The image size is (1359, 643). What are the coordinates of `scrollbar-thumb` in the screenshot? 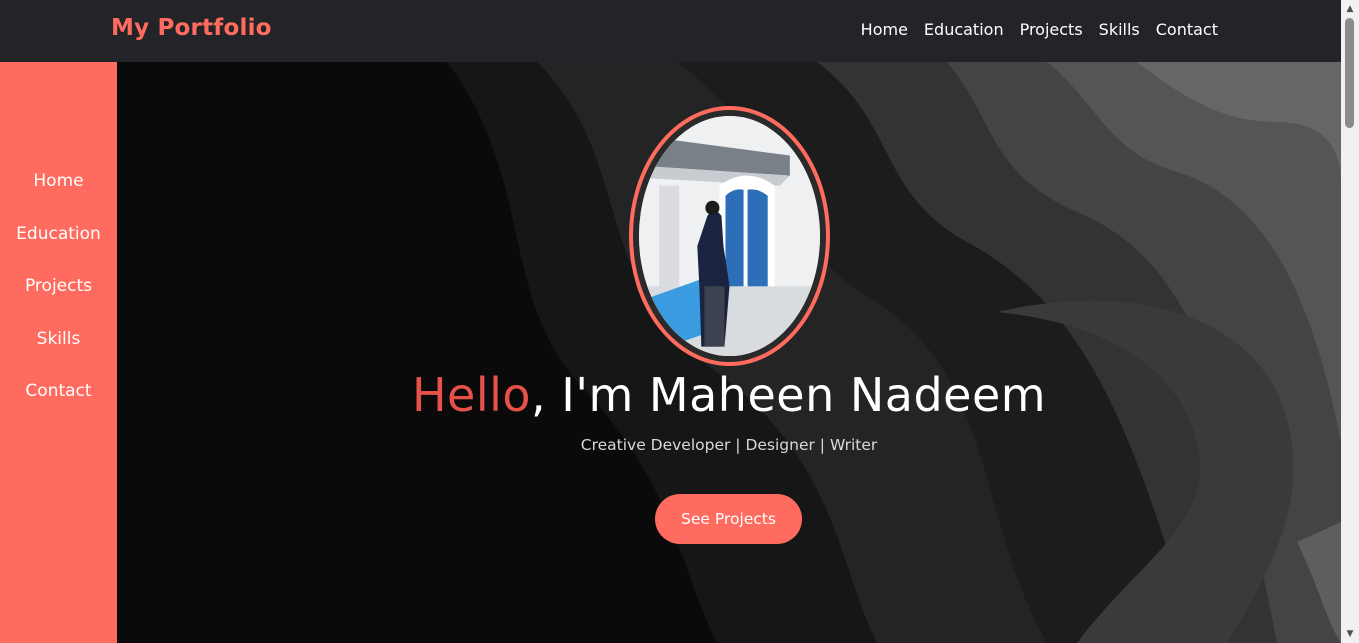 It's located at (1349, 73).